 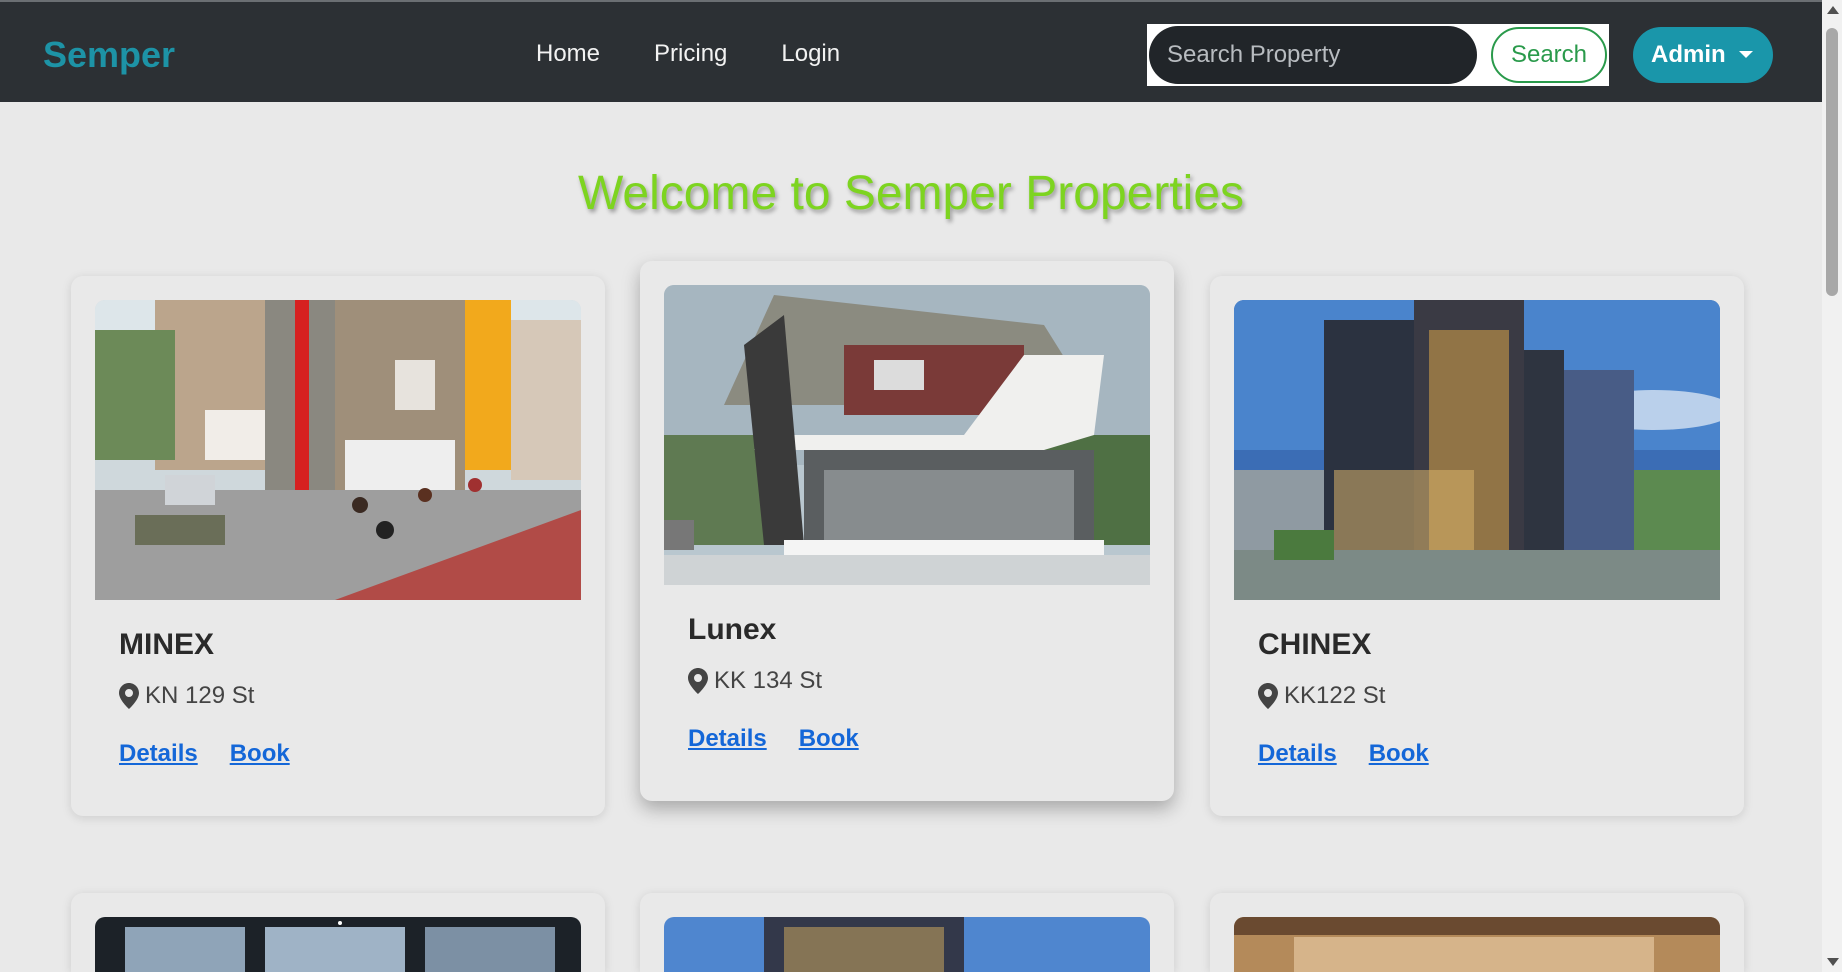 I want to click on property-image-lunex, so click(x=907, y=435).